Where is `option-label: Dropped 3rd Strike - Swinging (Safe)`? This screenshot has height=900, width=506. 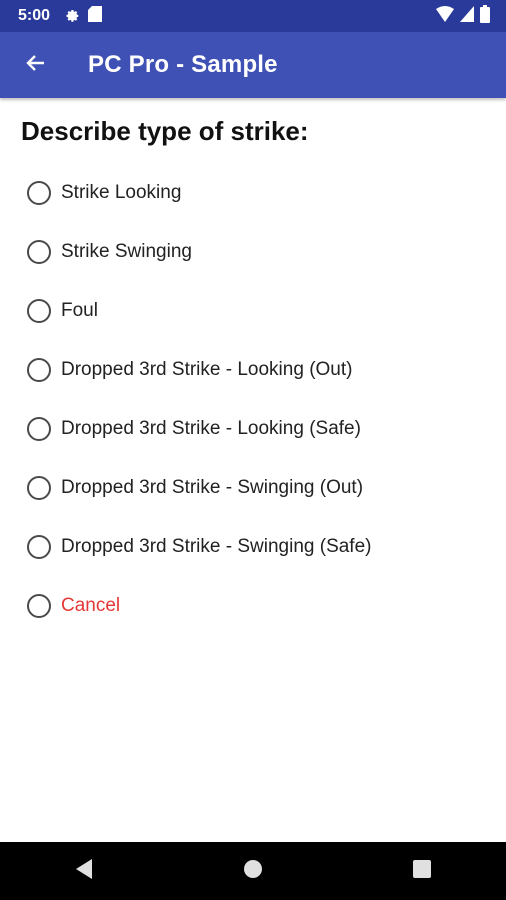
option-label: Dropped 3rd Strike - Swinging (Safe) is located at coordinates (216, 546).